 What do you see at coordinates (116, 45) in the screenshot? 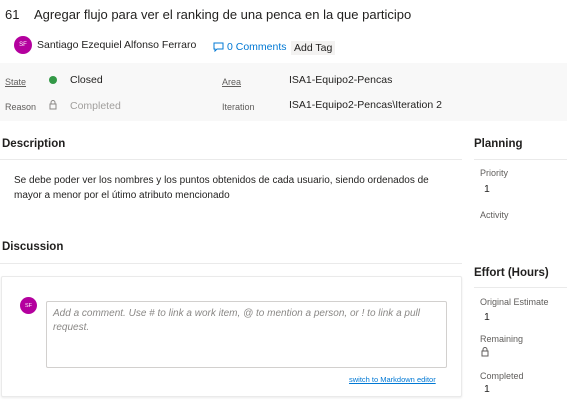
I see `owner-name: Santiago Ezequiel Alfonso Ferraro` at bounding box center [116, 45].